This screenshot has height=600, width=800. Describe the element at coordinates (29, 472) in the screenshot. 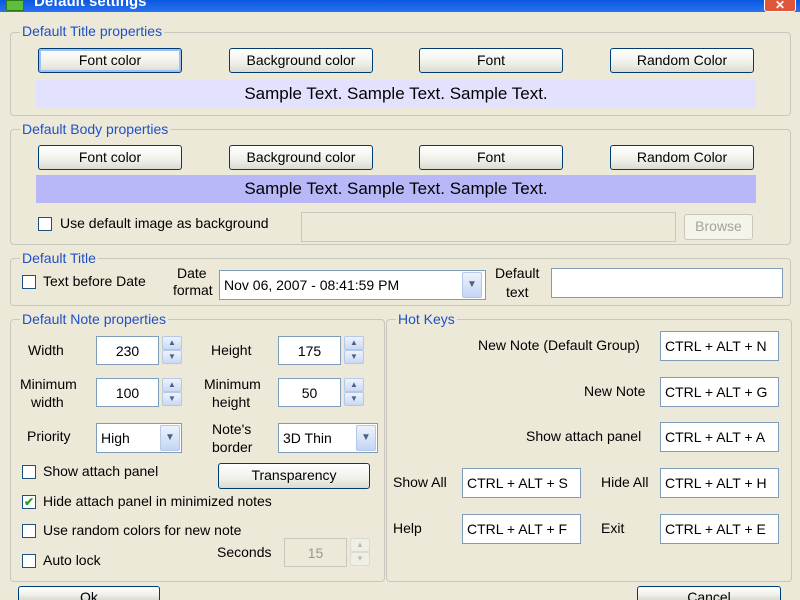

I see `show-attach-panel-checkbox` at that location.